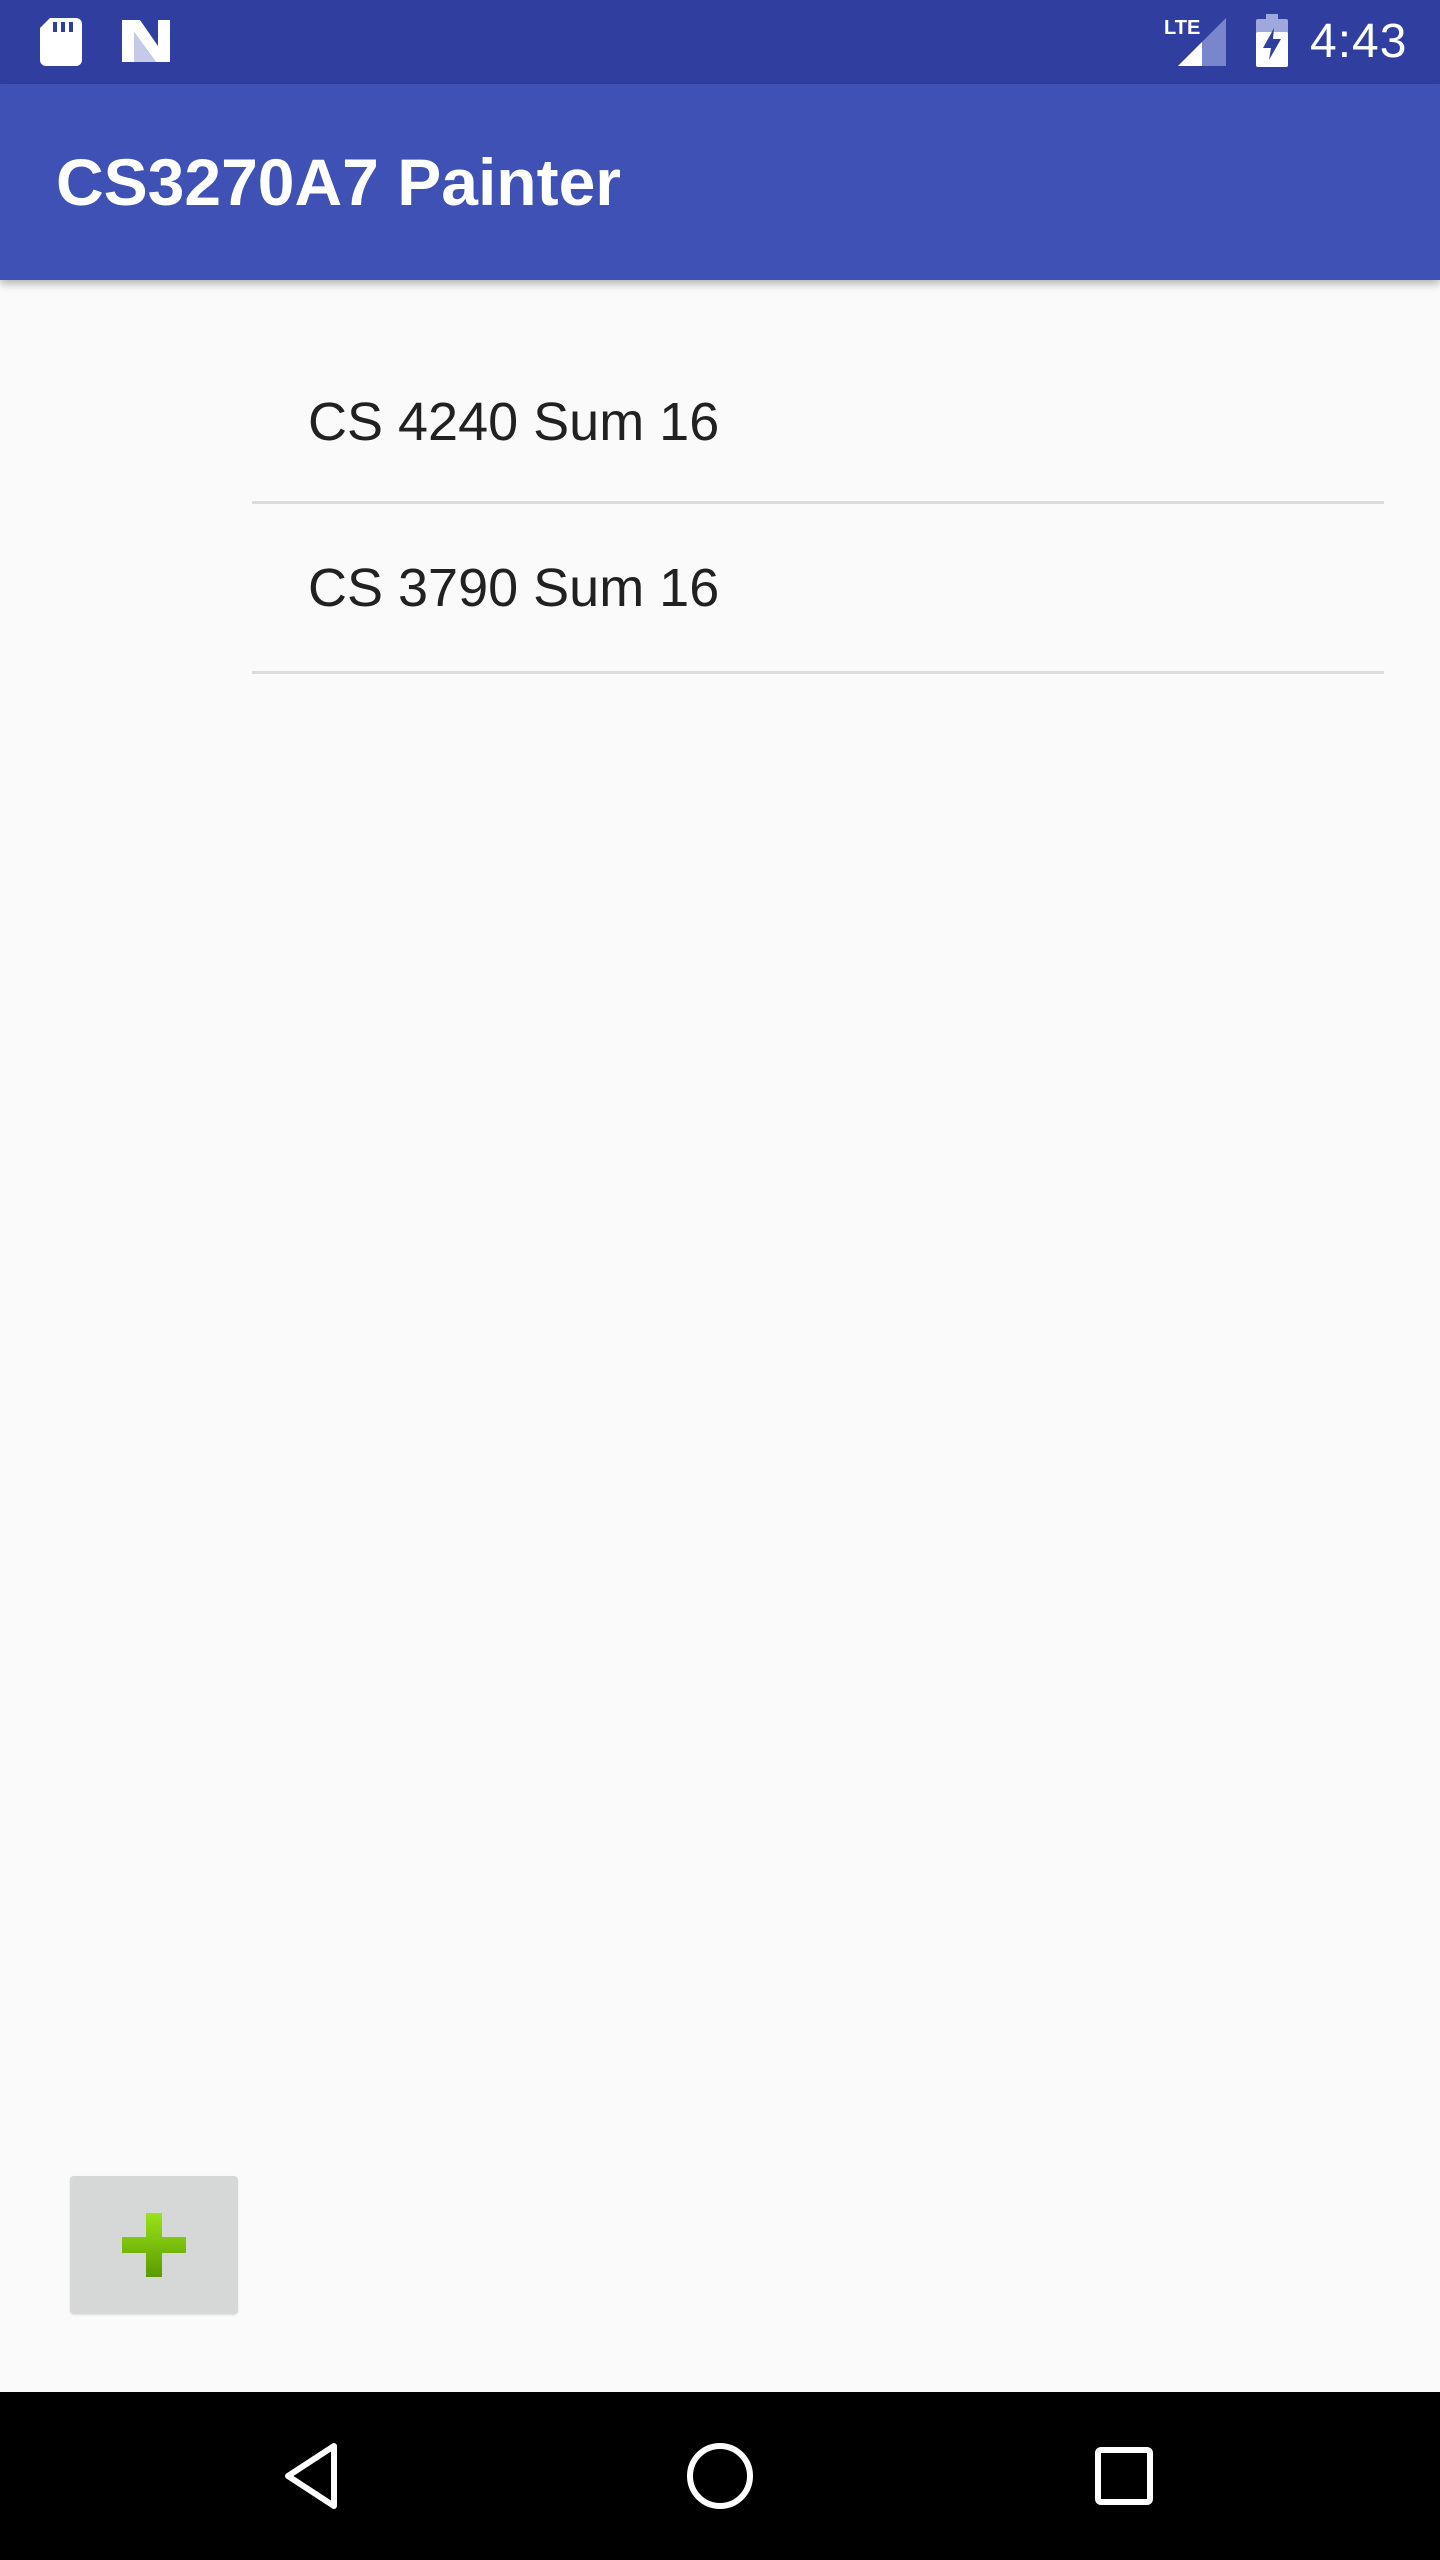  Describe the element at coordinates (514, 422) in the screenshot. I see `list-item-label: CS 4240 Sum 16` at that location.